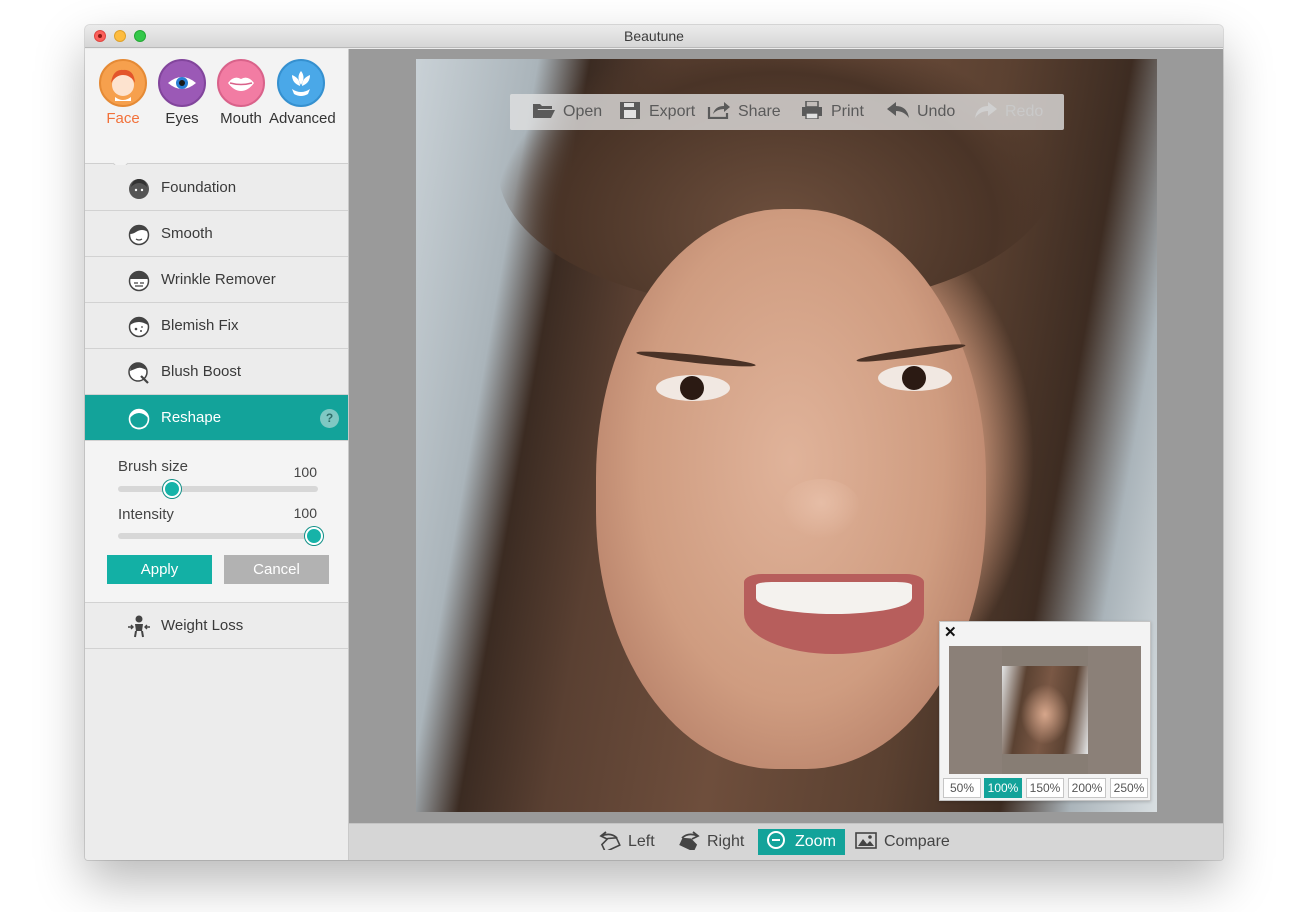 The image size is (1302, 912). Describe the element at coordinates (847, 111) in the screenshot. I see `print-label: Print` at that location.